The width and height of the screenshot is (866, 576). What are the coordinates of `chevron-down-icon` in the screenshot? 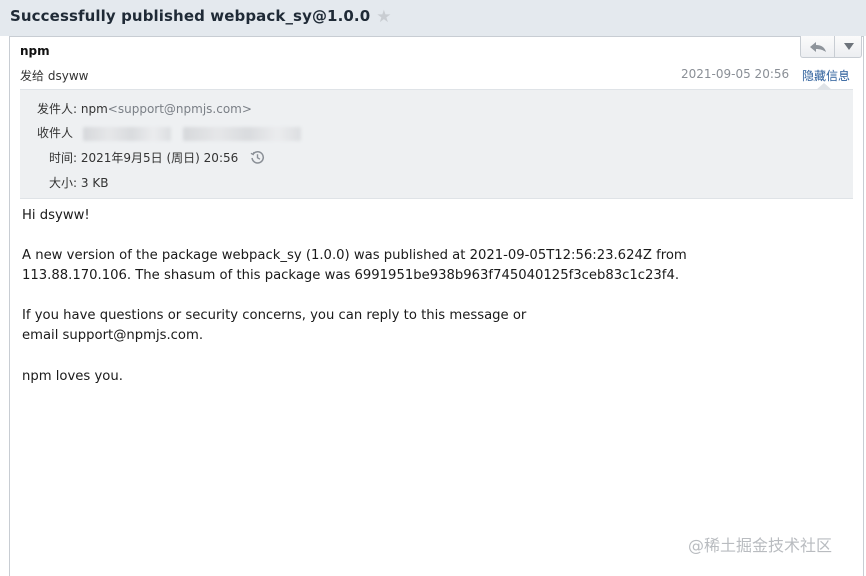 It's located at (848, 46).